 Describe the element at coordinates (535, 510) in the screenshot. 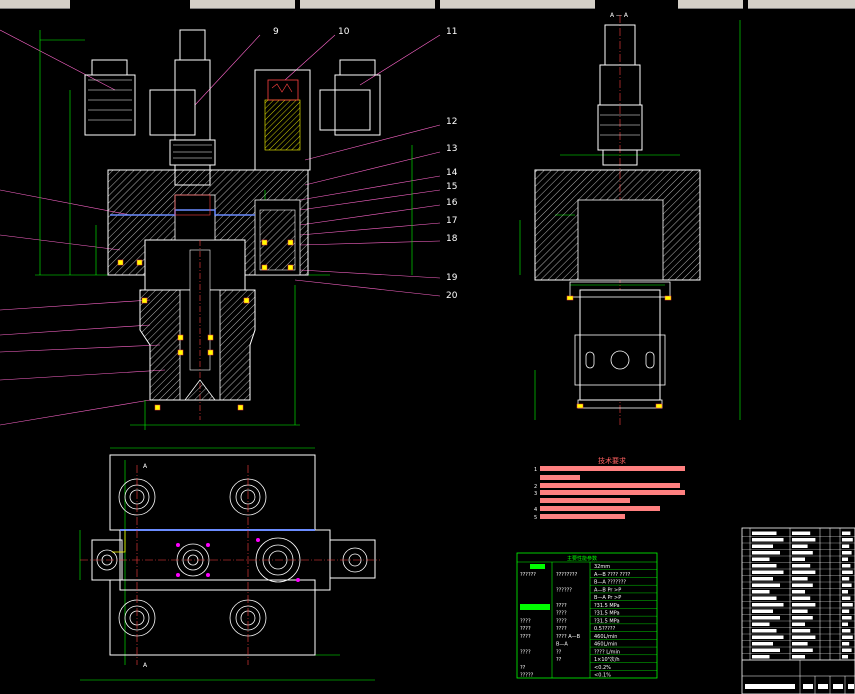

I see `tech-item-number: 4` at that location.